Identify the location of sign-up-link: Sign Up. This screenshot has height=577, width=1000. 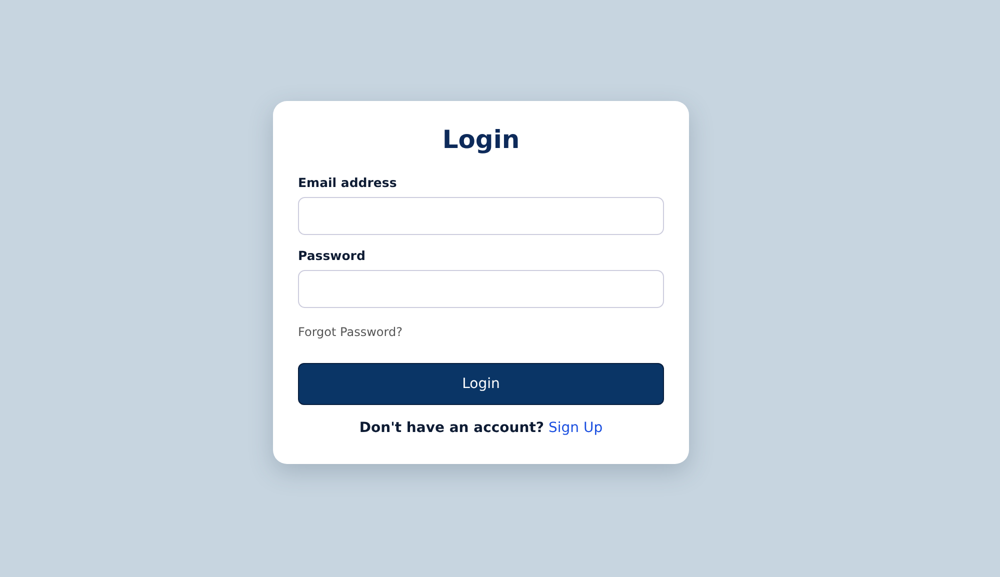
(575, 428).